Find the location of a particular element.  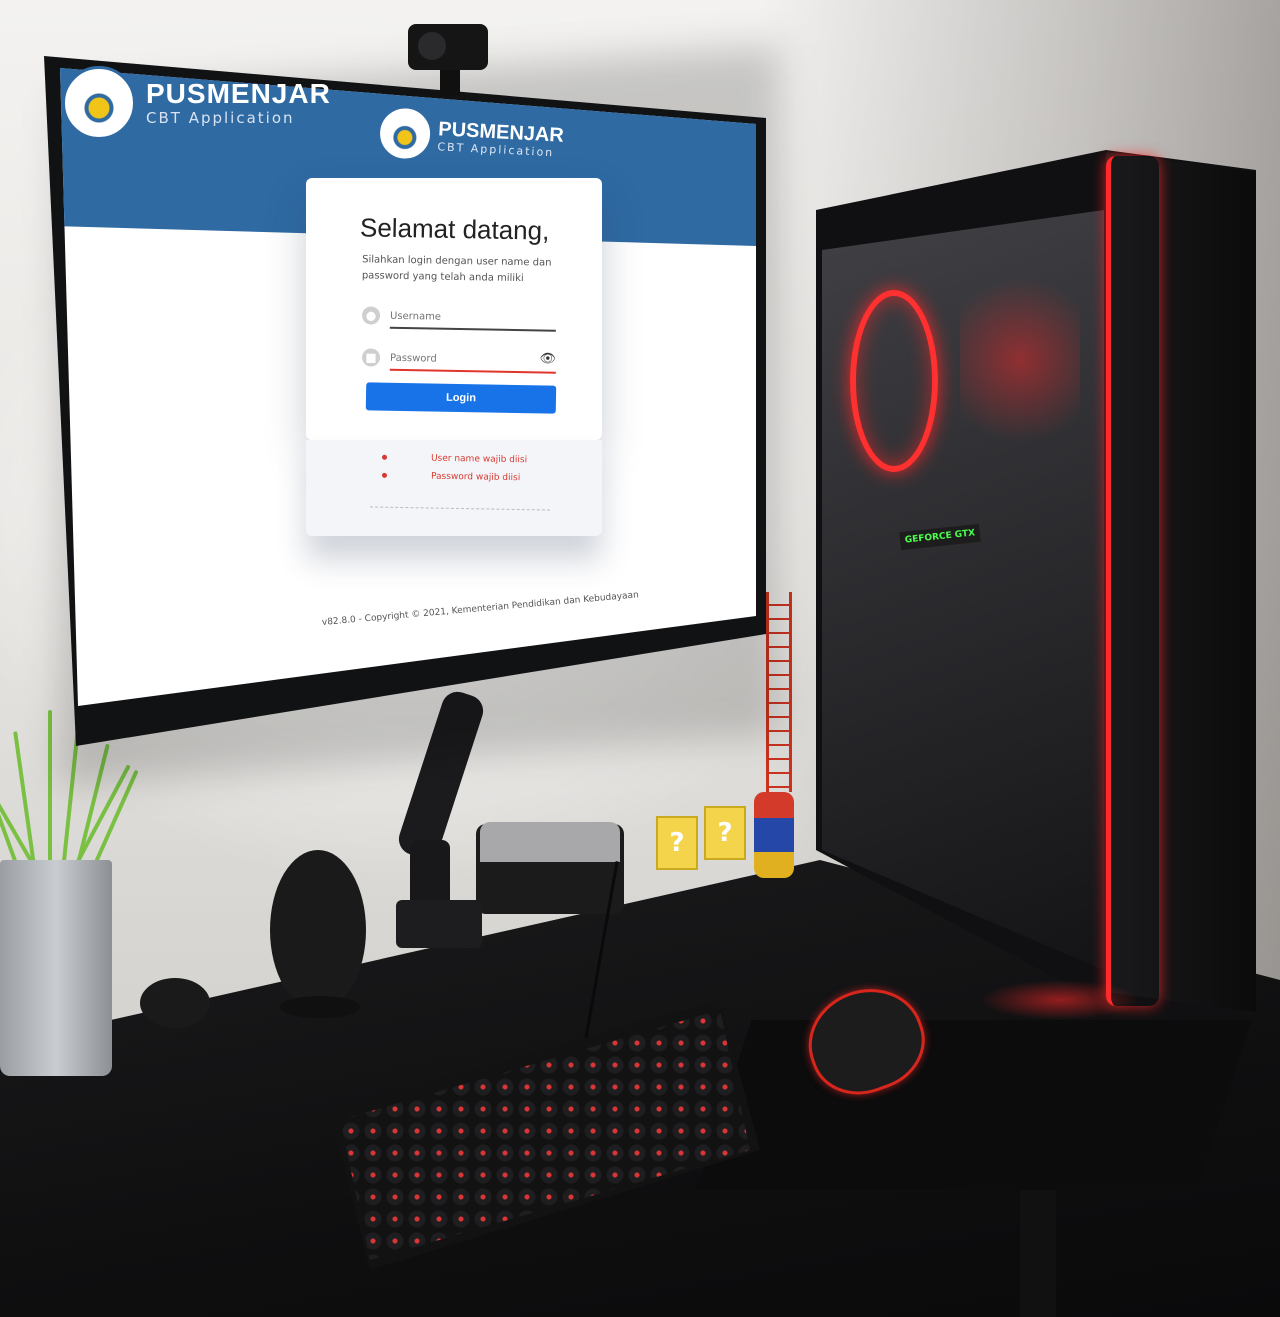

username-field: ● is located at coordinates (459, 318).